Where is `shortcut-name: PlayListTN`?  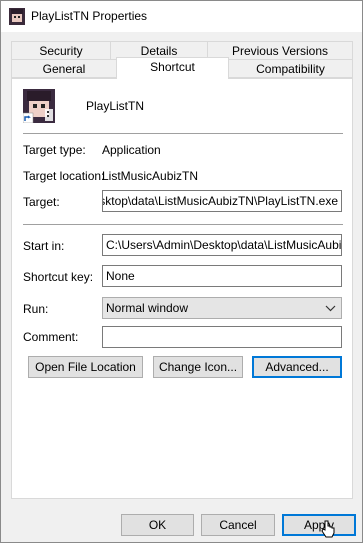
shortcut-name: PlayListTN is located at coordinates (115, 106).